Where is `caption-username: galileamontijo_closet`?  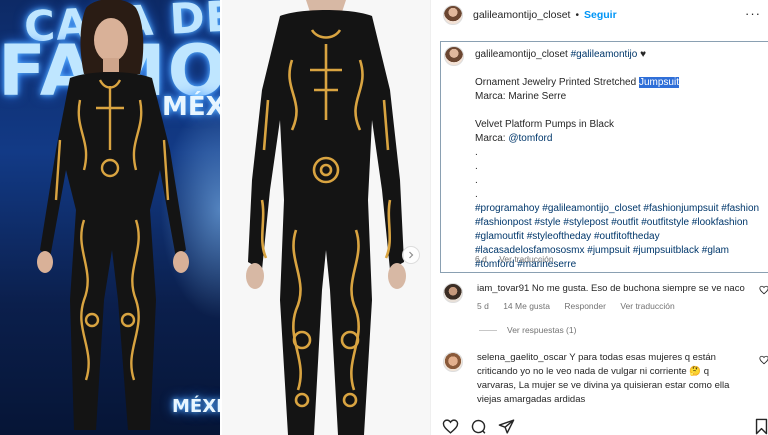 caption-username: galileamontijo_closet is located at coordinates (521, 54).